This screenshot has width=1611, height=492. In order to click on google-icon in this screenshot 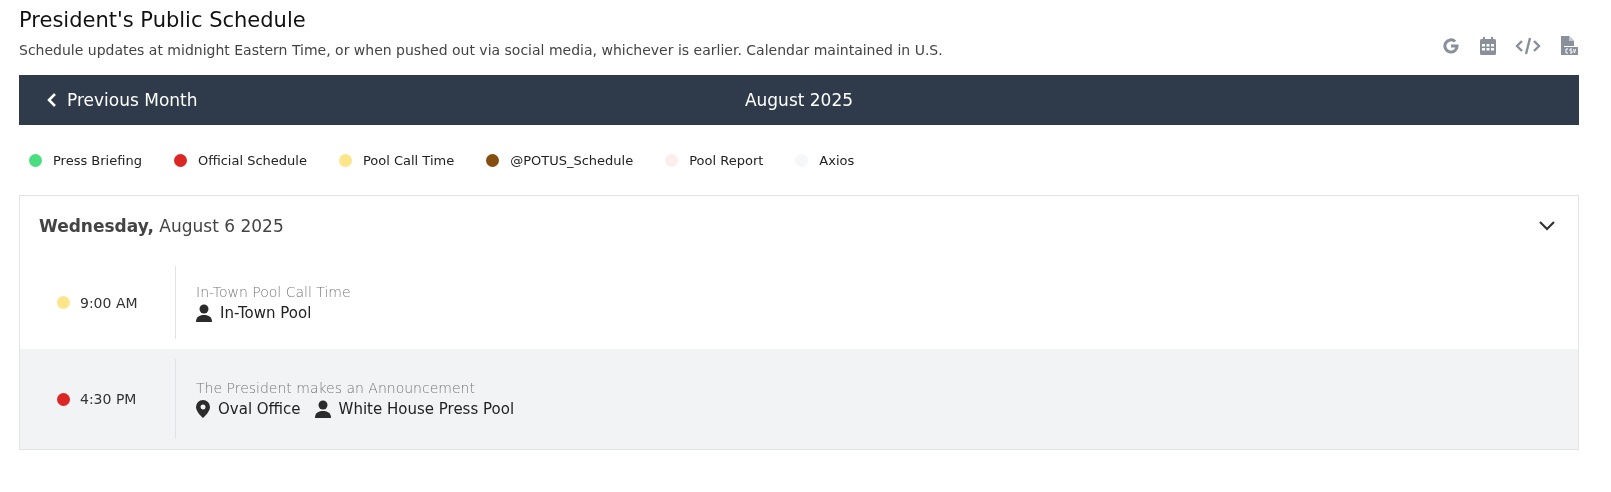, I will do `click(1451, 45)`.